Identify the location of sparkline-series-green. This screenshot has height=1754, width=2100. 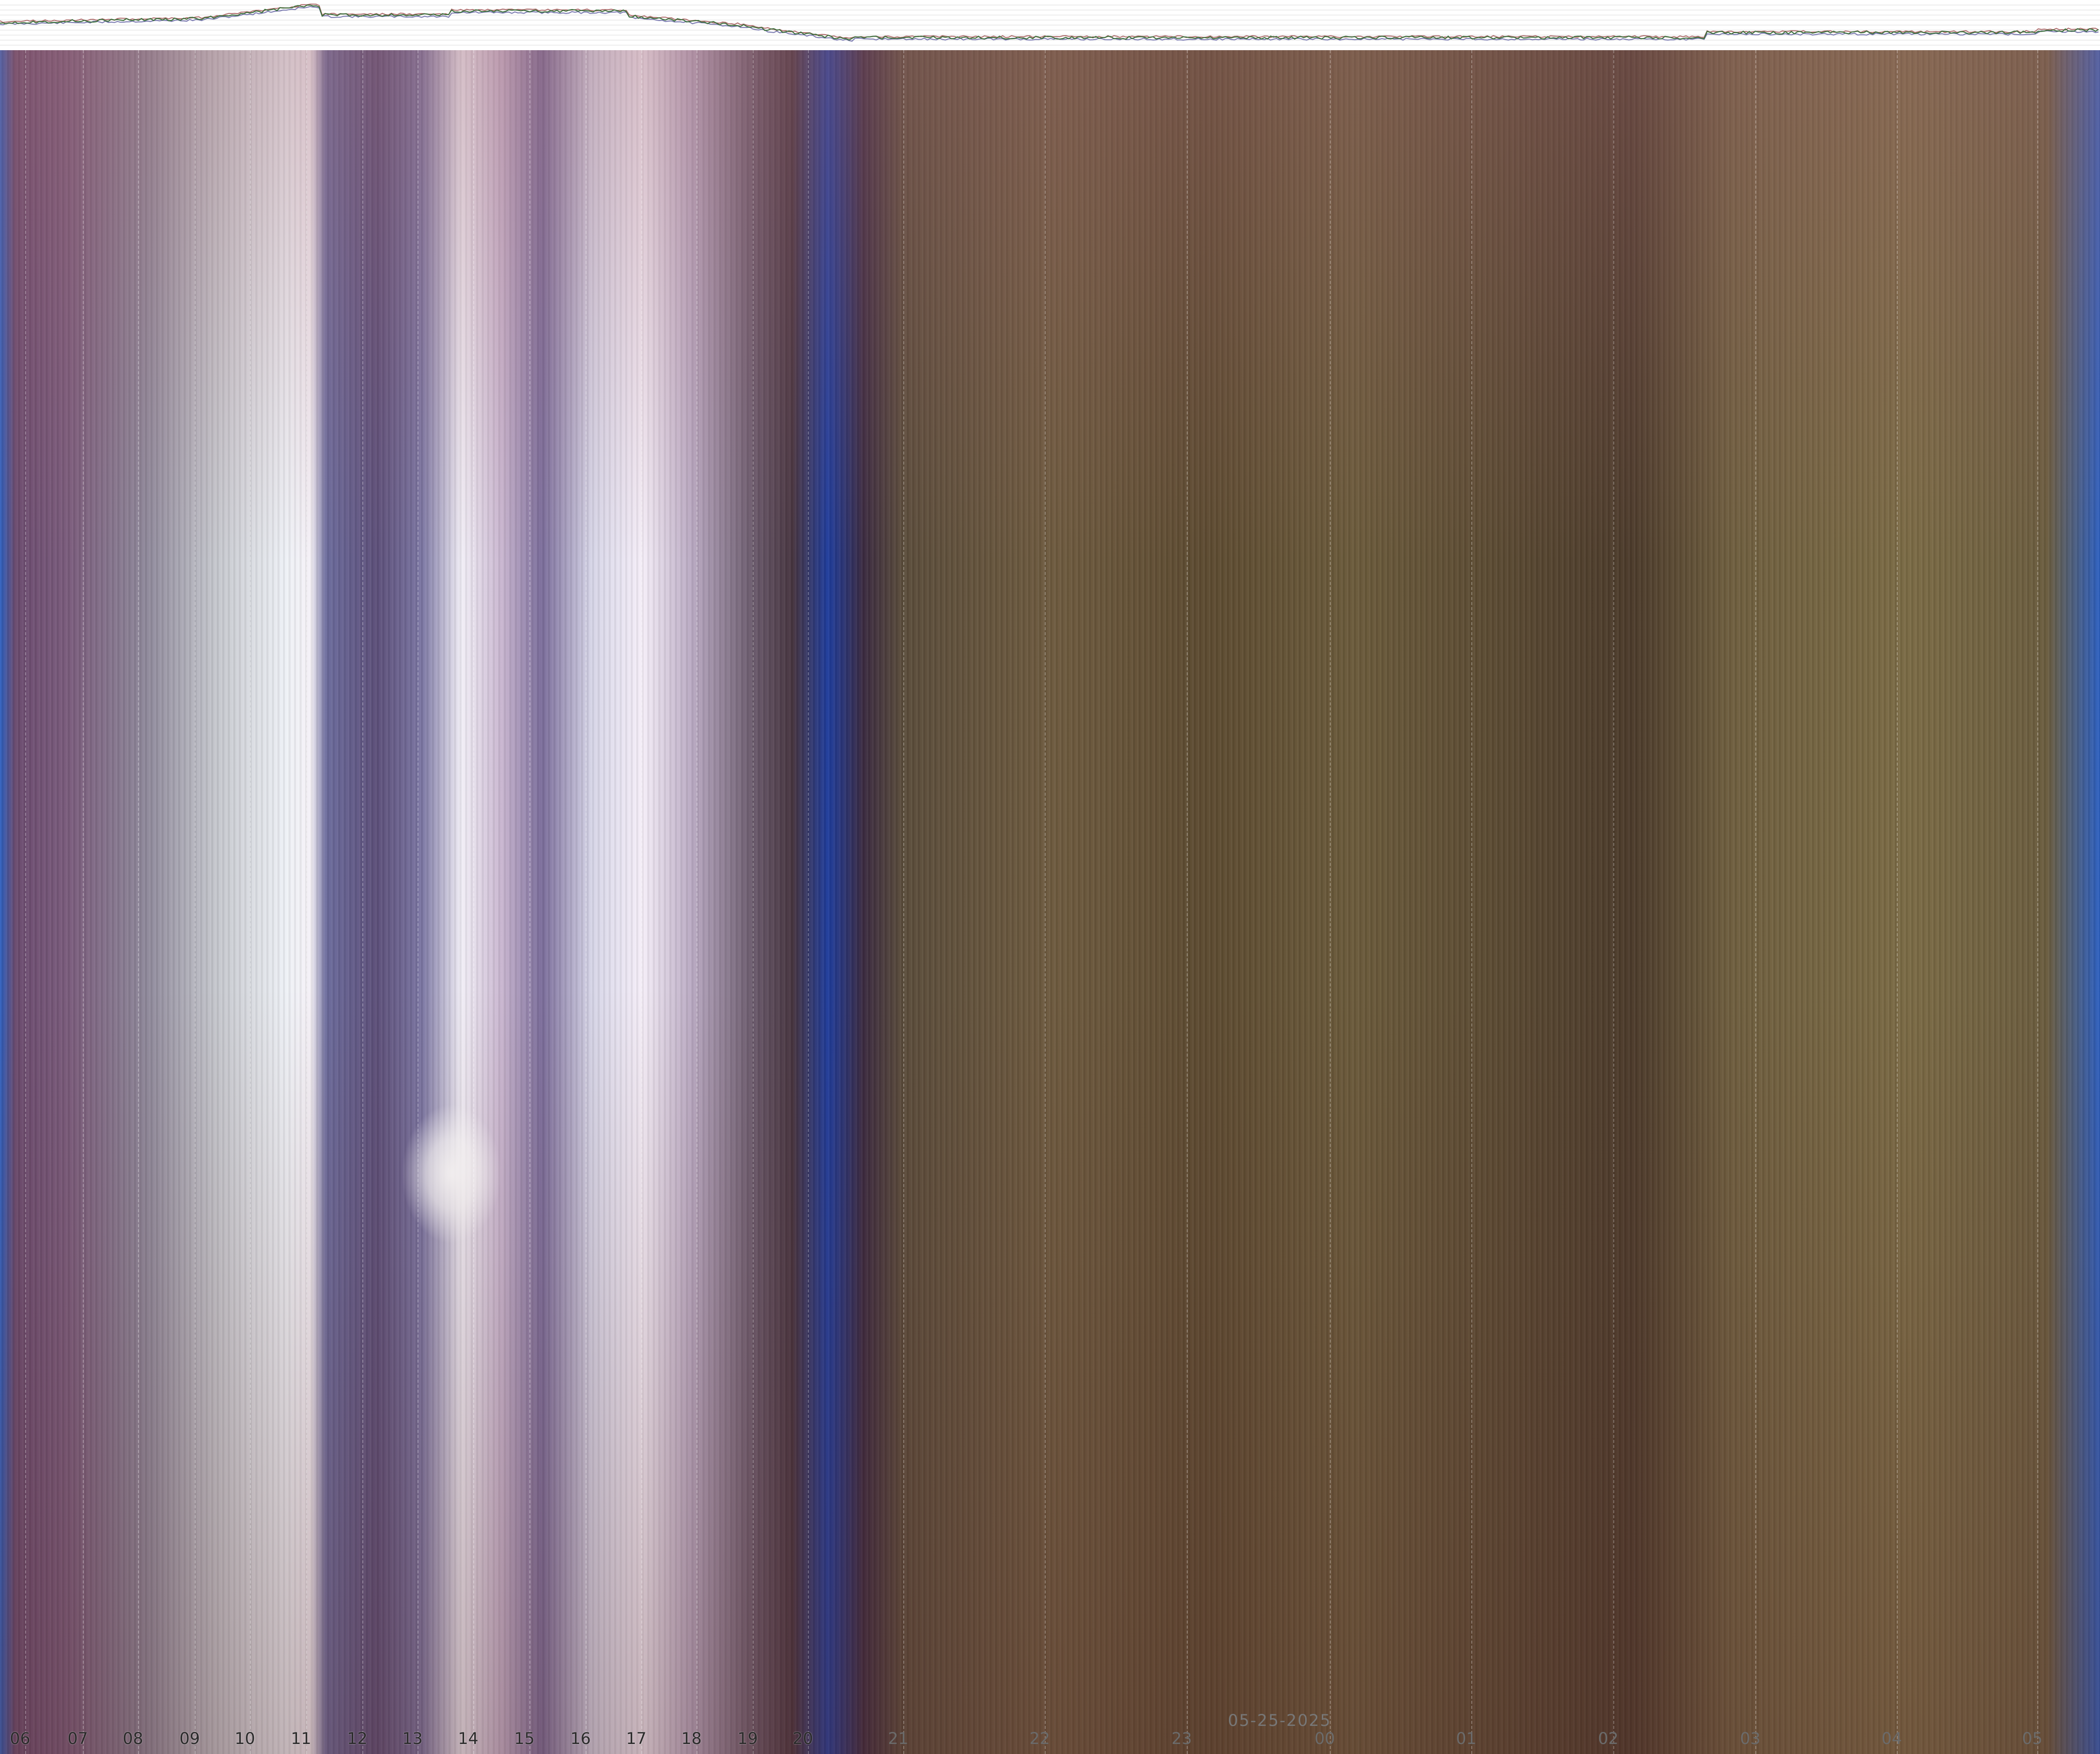
(1049, 23).